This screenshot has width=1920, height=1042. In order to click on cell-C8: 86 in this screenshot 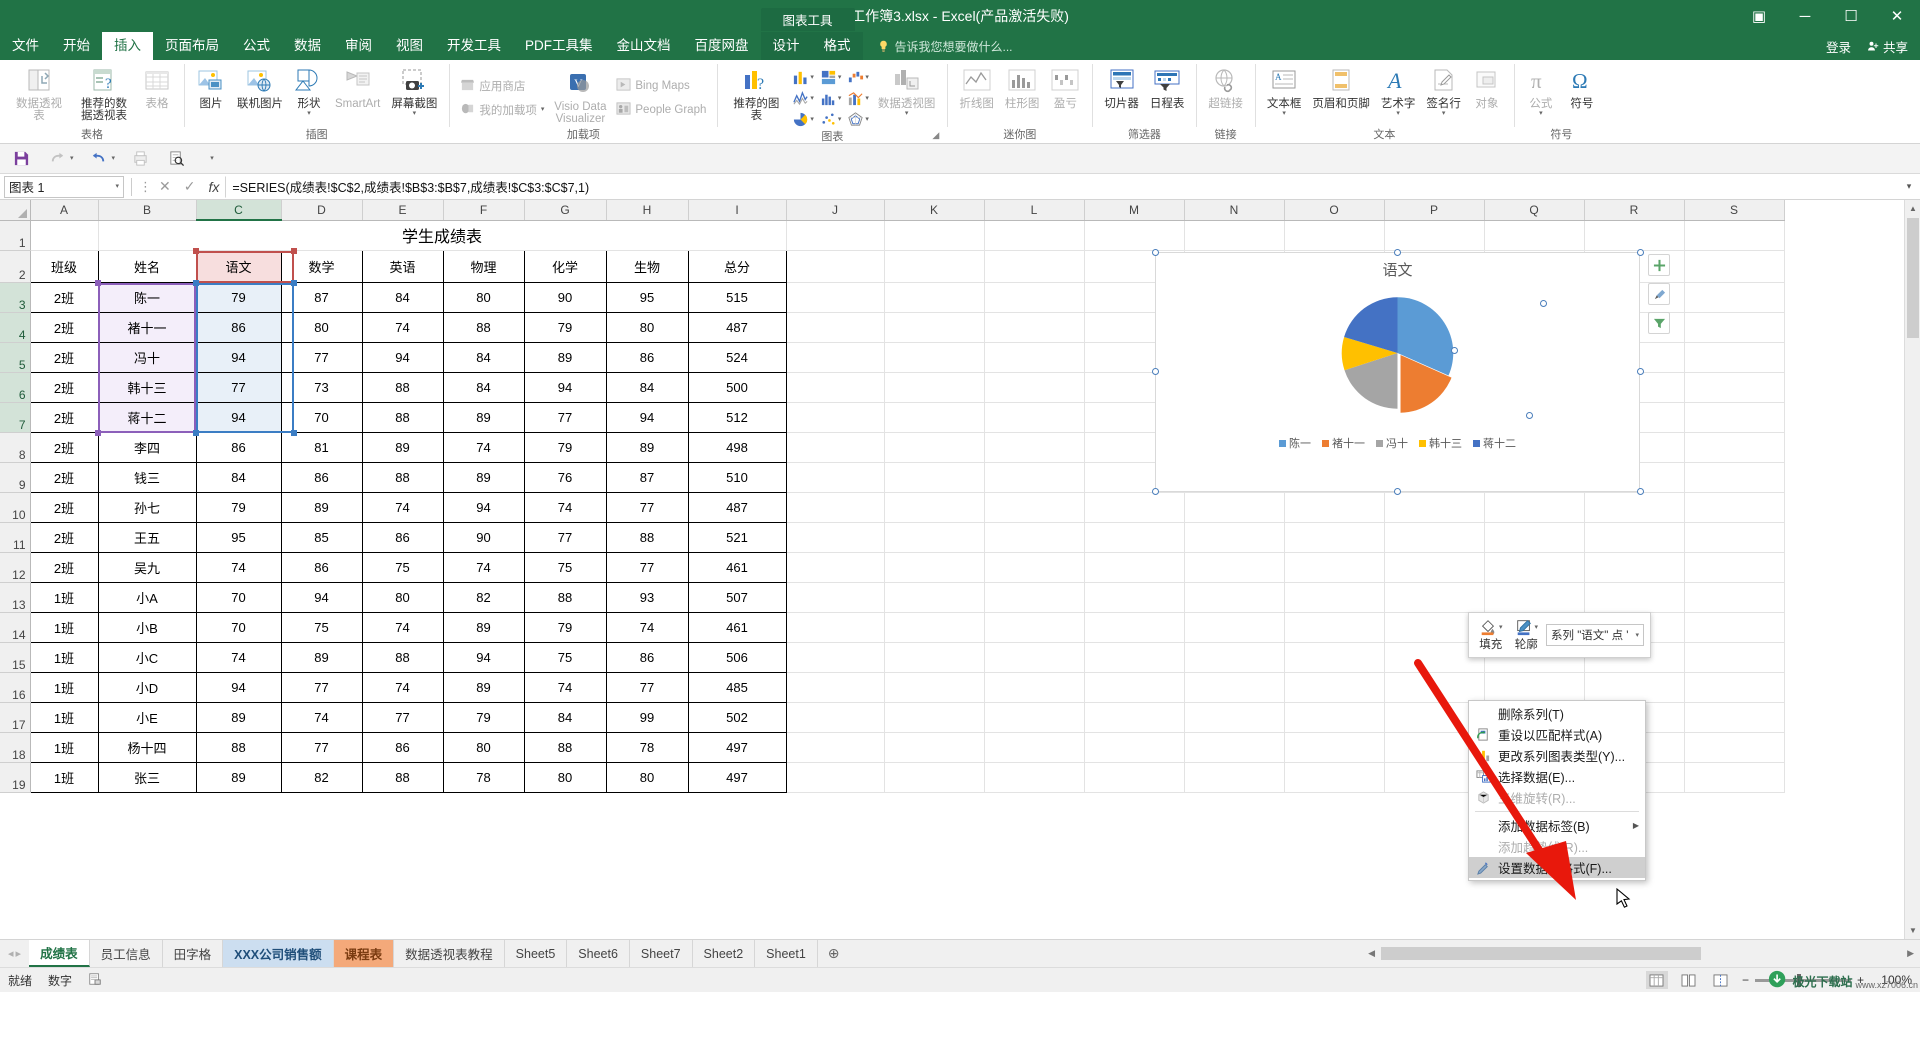, I will do `click(238, 447)`.